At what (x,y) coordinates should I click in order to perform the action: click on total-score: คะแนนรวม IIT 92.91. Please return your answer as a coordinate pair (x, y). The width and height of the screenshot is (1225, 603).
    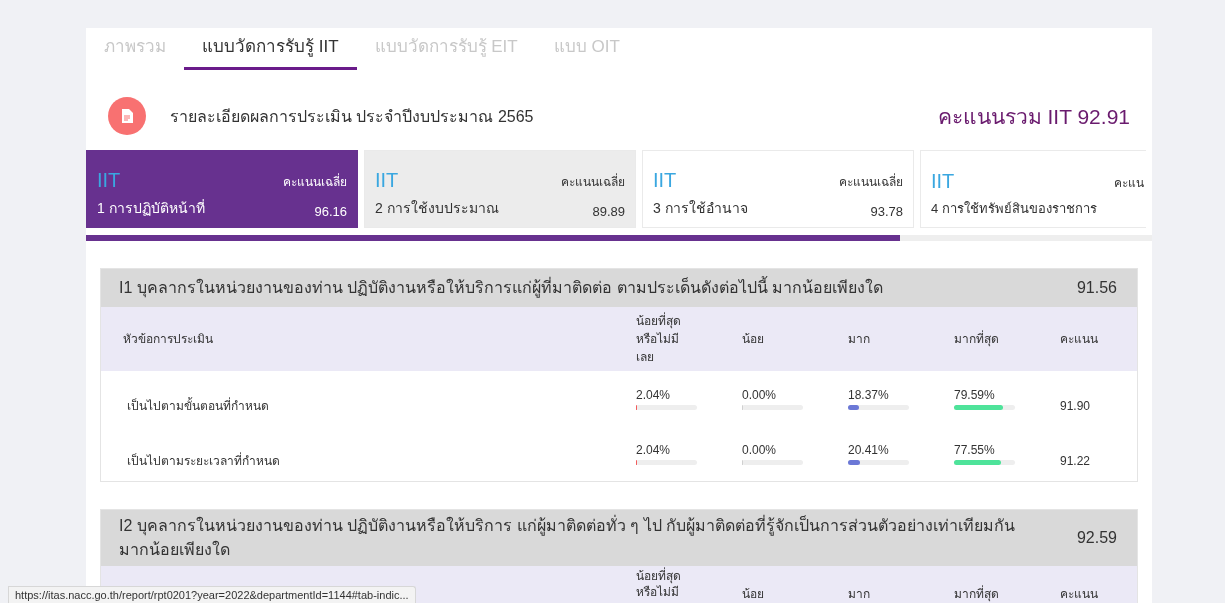
    Looking at the image, I should click on (1033, 116).